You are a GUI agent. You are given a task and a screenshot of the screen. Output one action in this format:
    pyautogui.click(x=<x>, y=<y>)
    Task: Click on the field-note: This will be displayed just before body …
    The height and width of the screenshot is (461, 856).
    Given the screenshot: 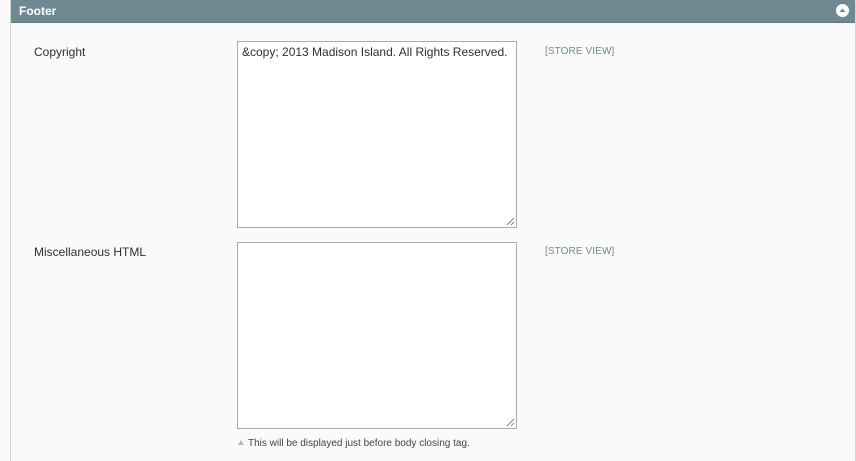 What is the action you would take?
    pyautogui.click(x=354, y=443)
    